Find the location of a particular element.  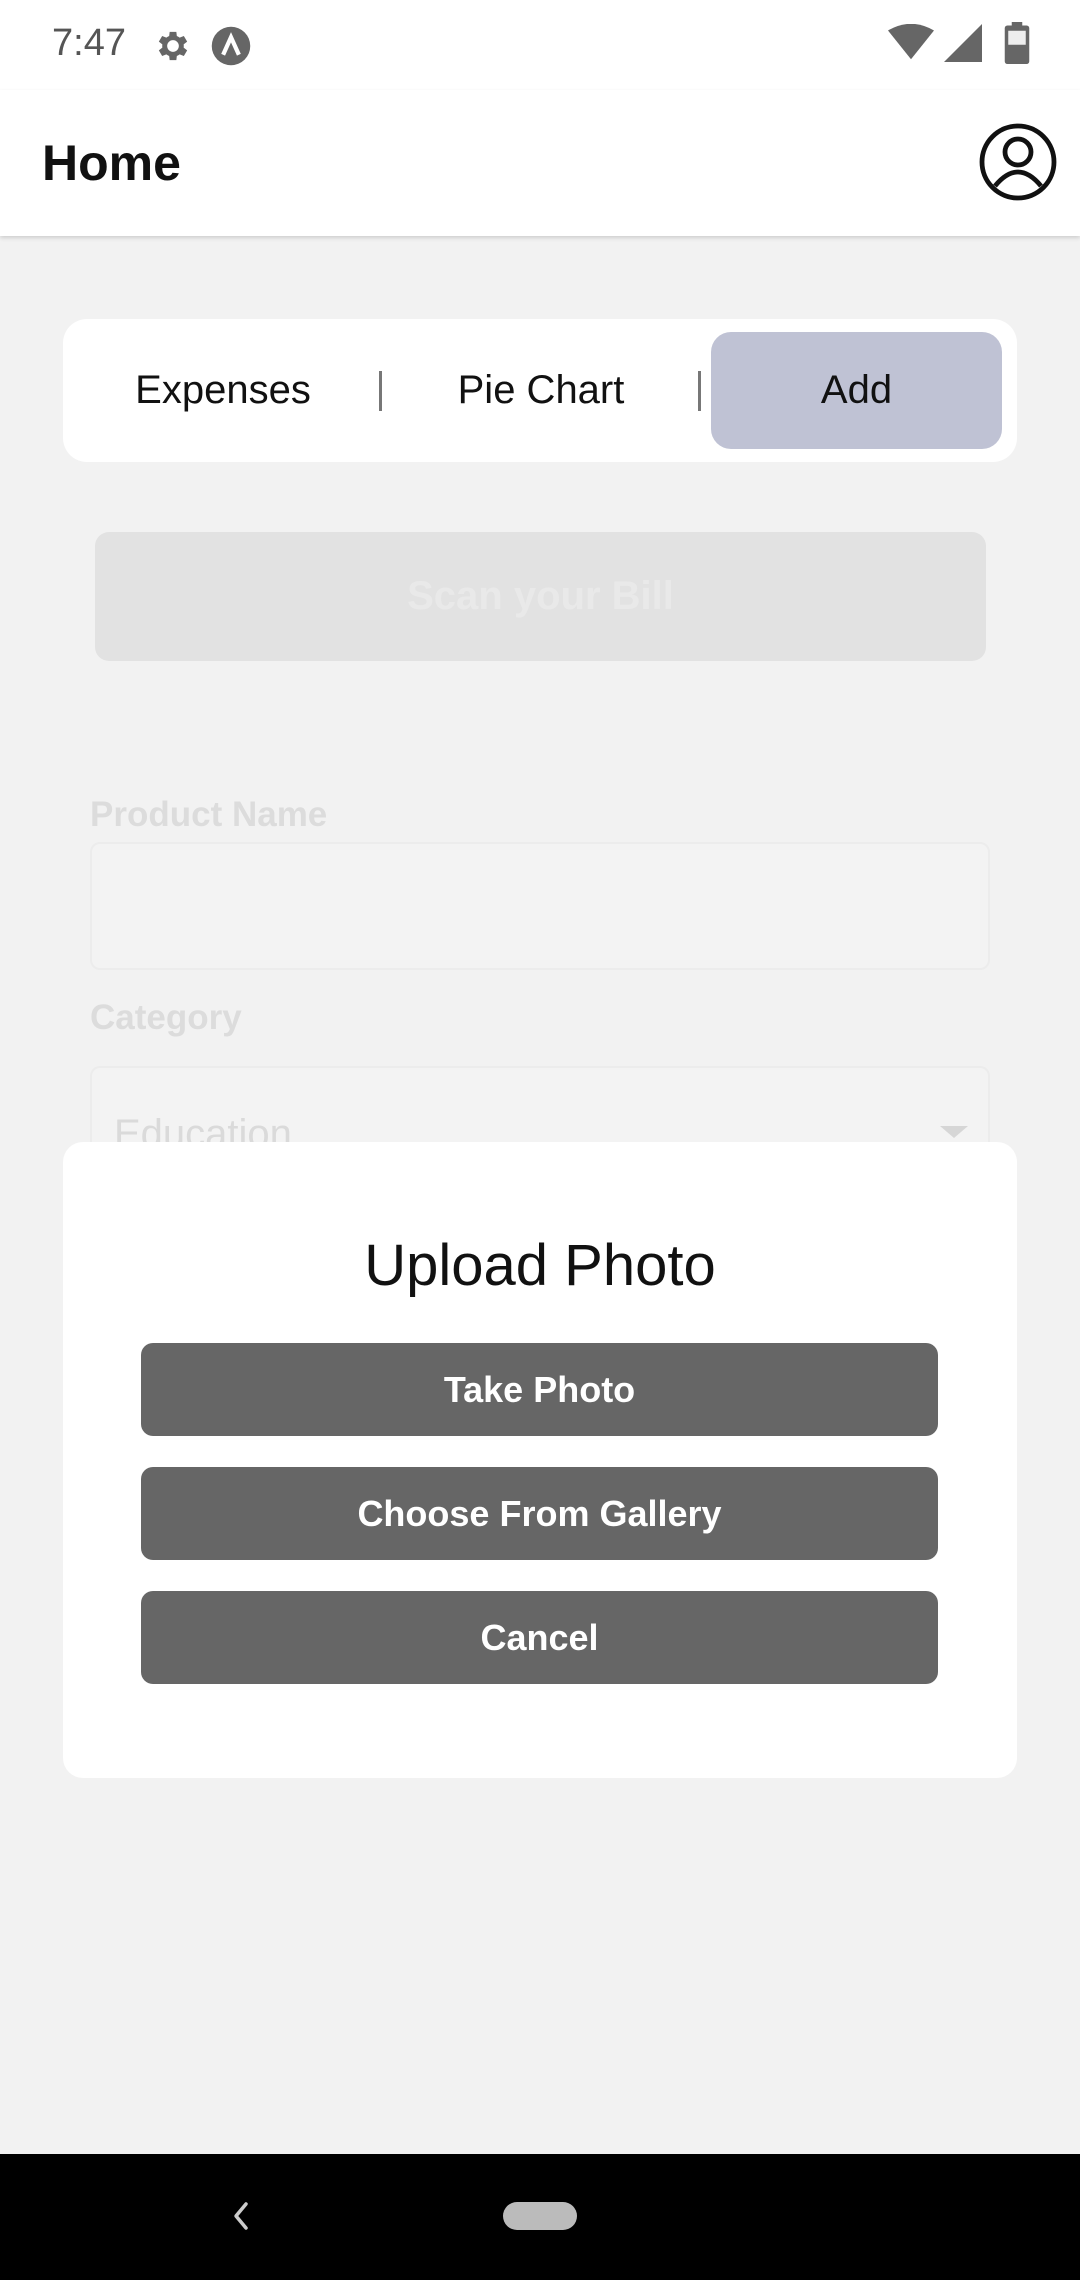

app-notification-icon is located at coordinates (231, 46).